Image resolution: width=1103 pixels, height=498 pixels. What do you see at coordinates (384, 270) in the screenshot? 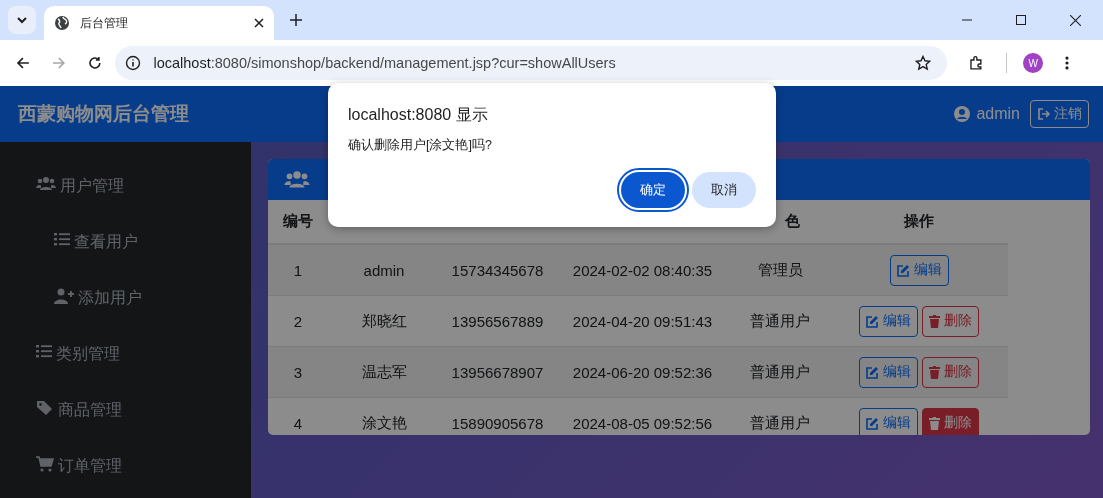
I see `table-cell: admin` at bounding box center [384, 270].